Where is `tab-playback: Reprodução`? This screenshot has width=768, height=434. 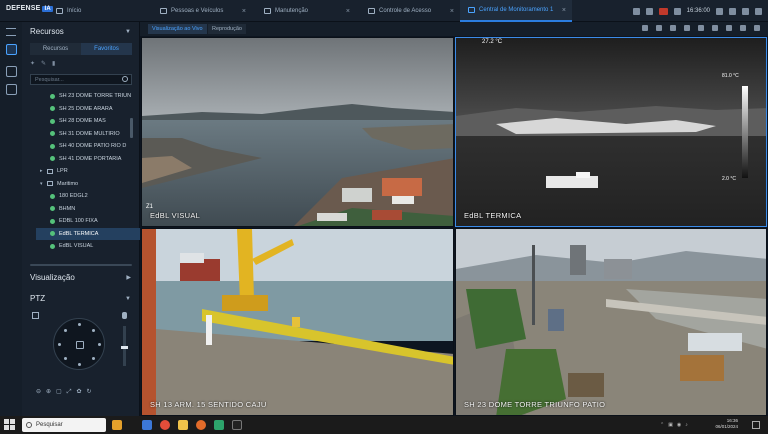 tab-playback: Reprodução is located at coordinates (227, 29).